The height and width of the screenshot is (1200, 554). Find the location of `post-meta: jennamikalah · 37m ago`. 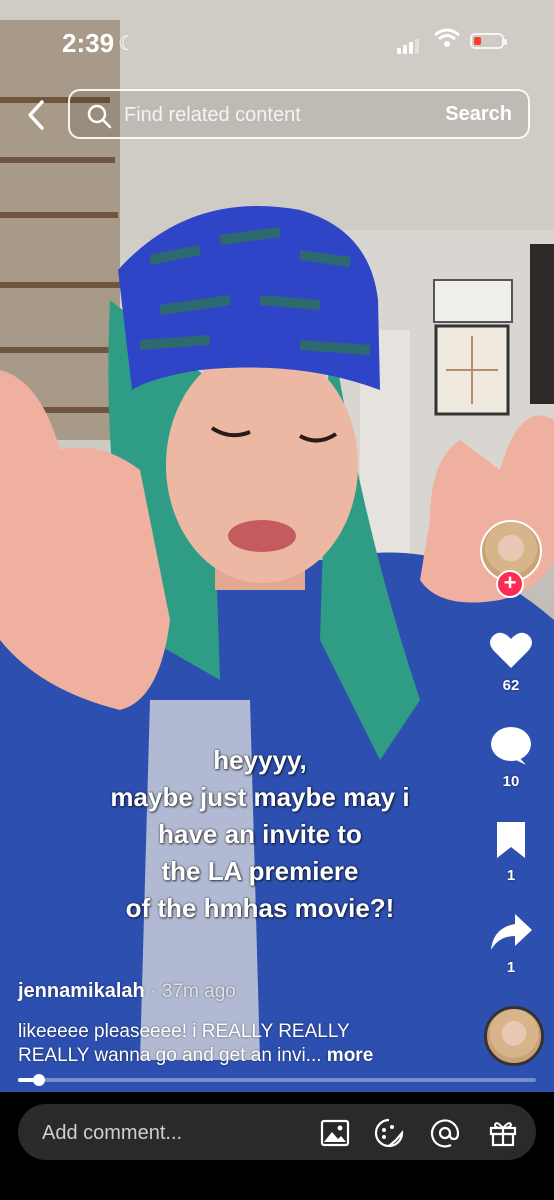

post-meta: jennamikalah · 37m ago is located at coordinates (127, 991).